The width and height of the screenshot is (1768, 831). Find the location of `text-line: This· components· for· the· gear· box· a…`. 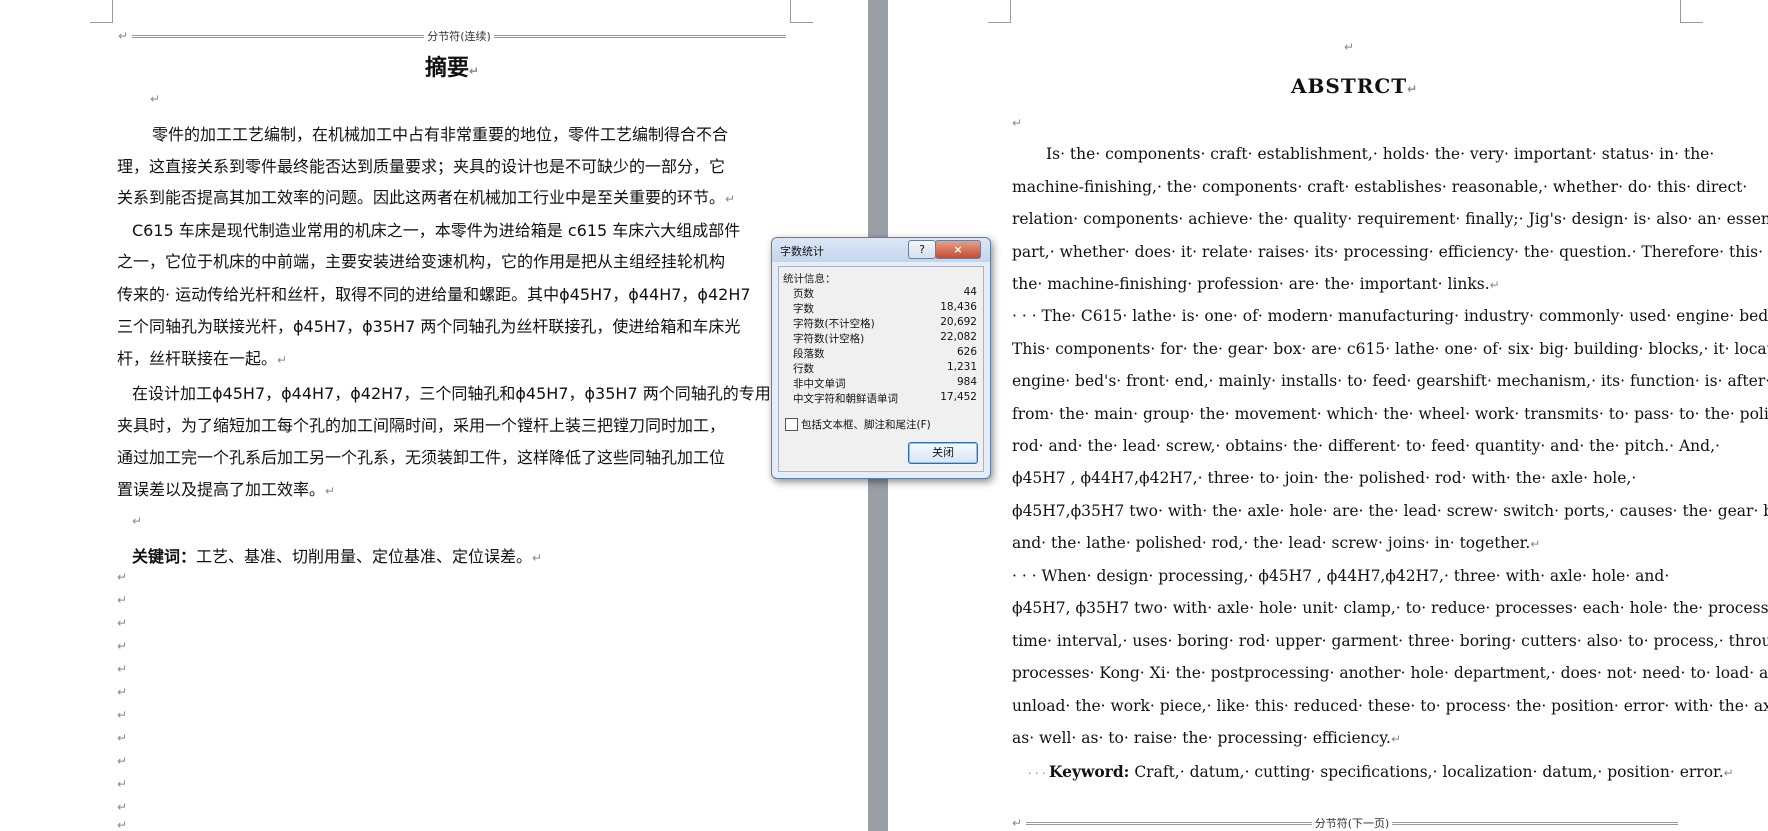

text-line: This· components· for· the· gear· box· a… is located at coordinates (1390, 349).